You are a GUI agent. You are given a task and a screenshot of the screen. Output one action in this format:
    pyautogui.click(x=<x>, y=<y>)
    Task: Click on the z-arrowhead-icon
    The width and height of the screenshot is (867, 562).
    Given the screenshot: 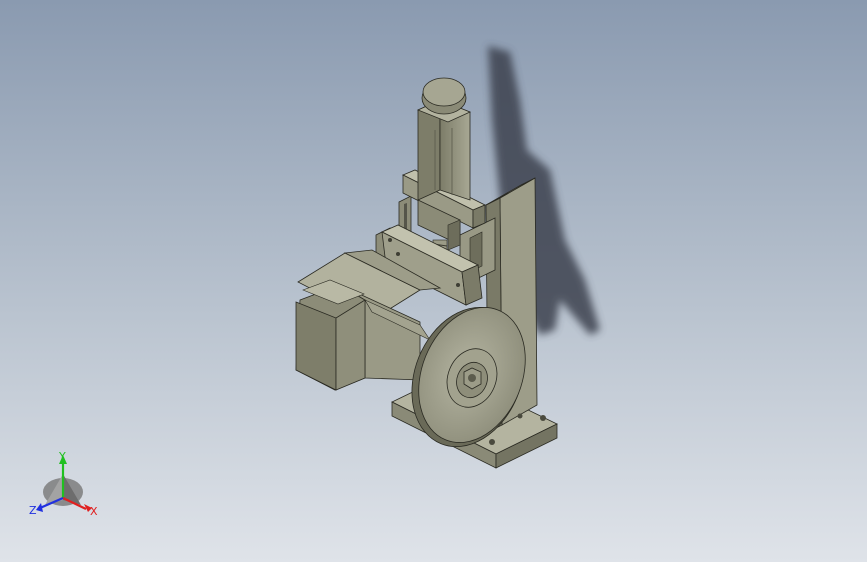 What is the action you would take?
    pyautogui.click(x=39, y=507)
    